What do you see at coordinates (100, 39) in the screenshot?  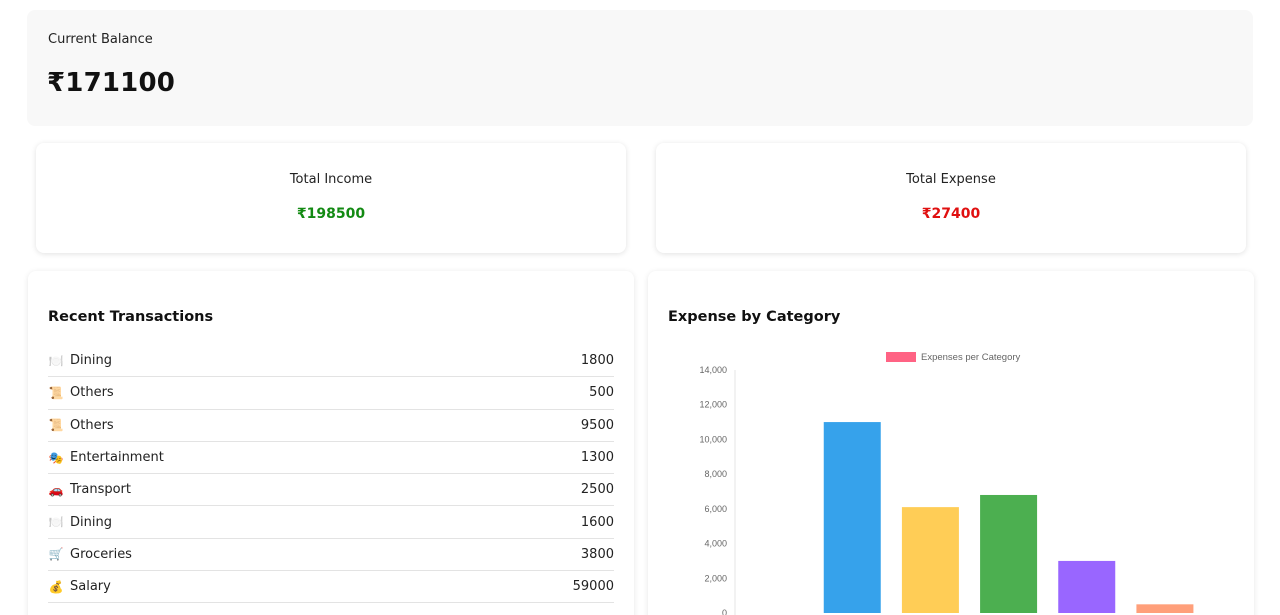 I see `balance-label: Current Balance` at bounding box center [100, 39].